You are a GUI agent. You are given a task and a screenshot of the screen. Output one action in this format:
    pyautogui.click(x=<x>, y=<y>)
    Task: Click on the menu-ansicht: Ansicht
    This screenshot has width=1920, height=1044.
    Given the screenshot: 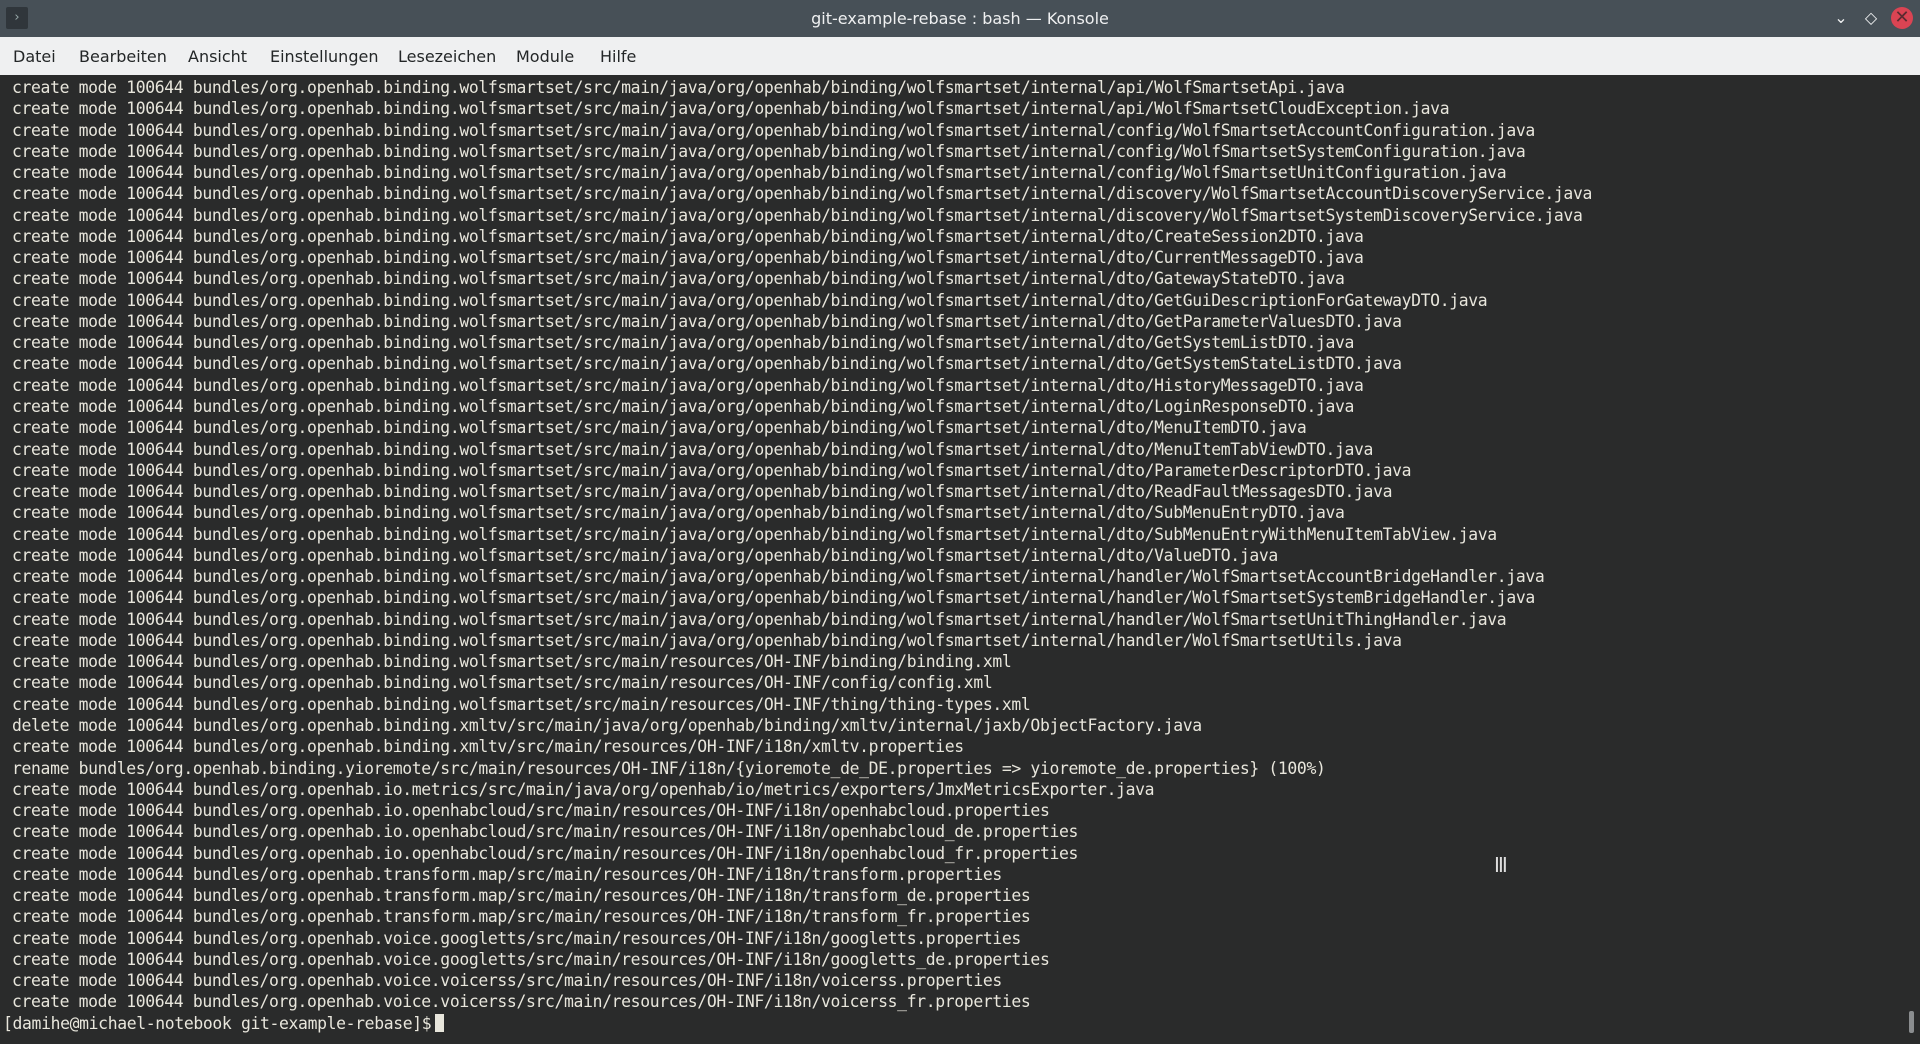 What is the action you would take?
    pyautogui.click(x=217, y=56)
    